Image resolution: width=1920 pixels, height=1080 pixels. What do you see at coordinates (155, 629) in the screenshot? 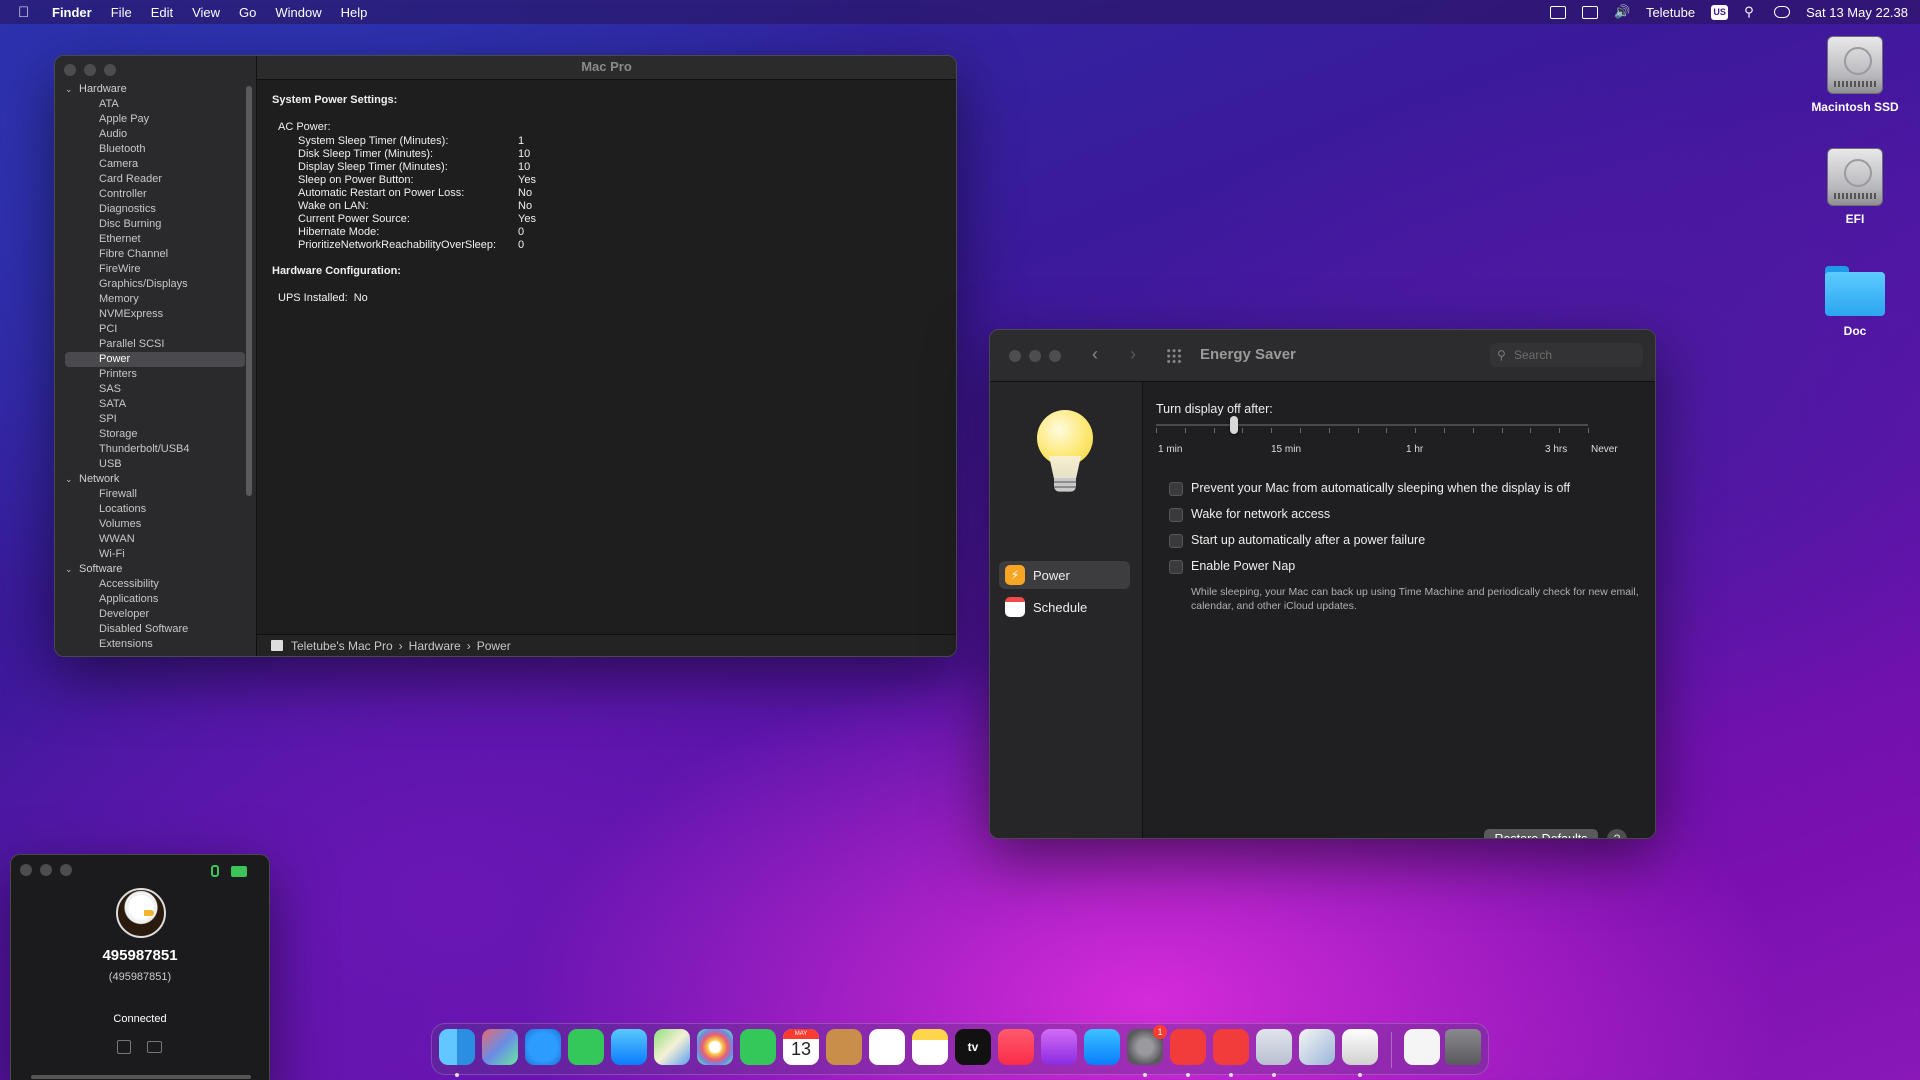
I see `tree-item: Disabled Software` at bounding box center [155, 629].